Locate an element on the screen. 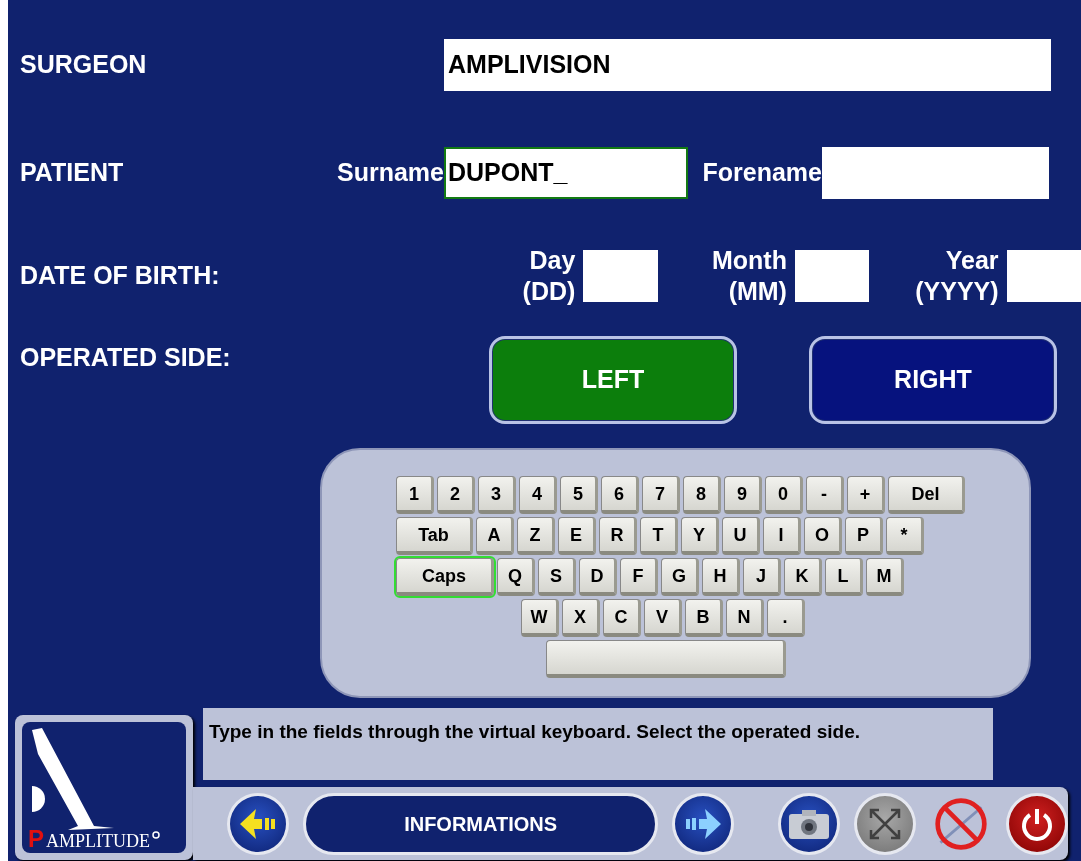 This screenshot has height=861, width=1081. keyboard-key: + is located at coordinates (866, 495).